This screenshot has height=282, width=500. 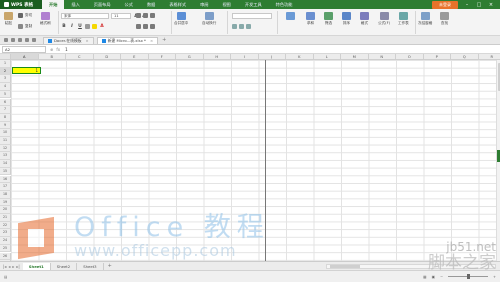 I want to click on name-box: A2, so click(x=24, y=49).